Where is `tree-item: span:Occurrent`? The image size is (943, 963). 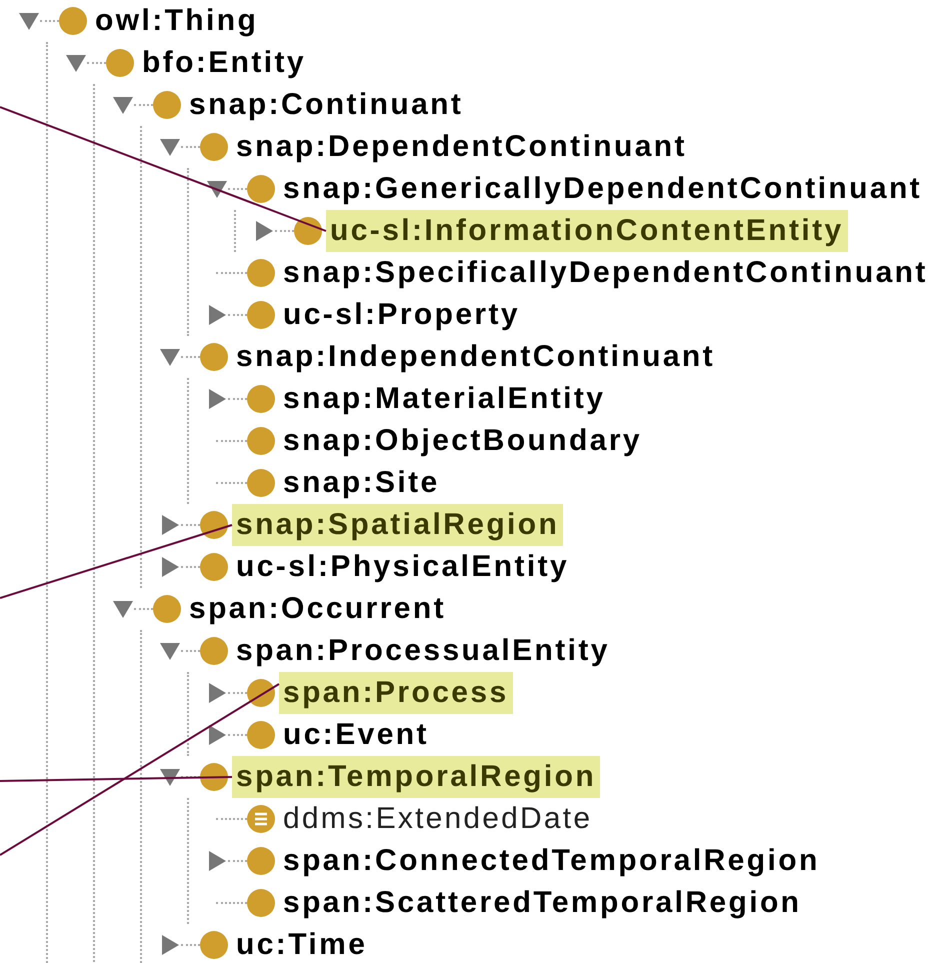
tree-item: span:Occurrent is located at coordinates (317, 609).